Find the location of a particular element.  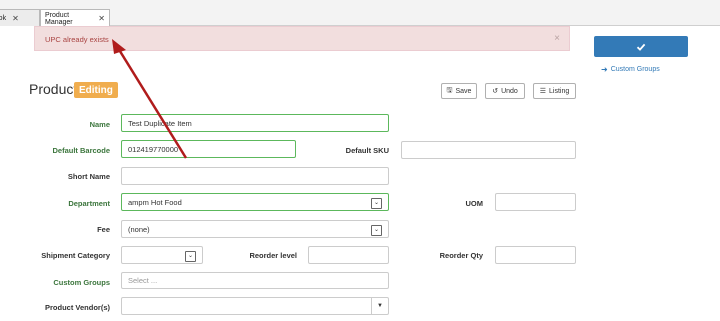

annotation-arrow-shaft is located at coordinates (152, 103).